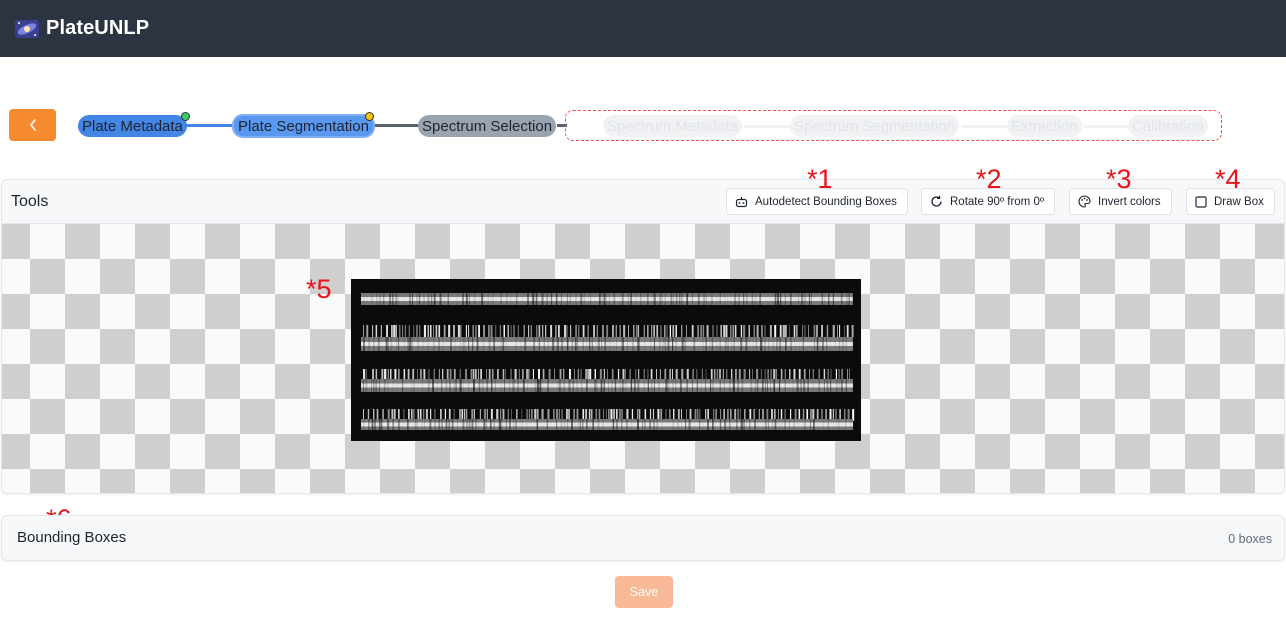  What do you see at coordinates (1044, 126) in the screenshot?
I see `step-extraction: Extraction` at bounding box center [1044, 126].